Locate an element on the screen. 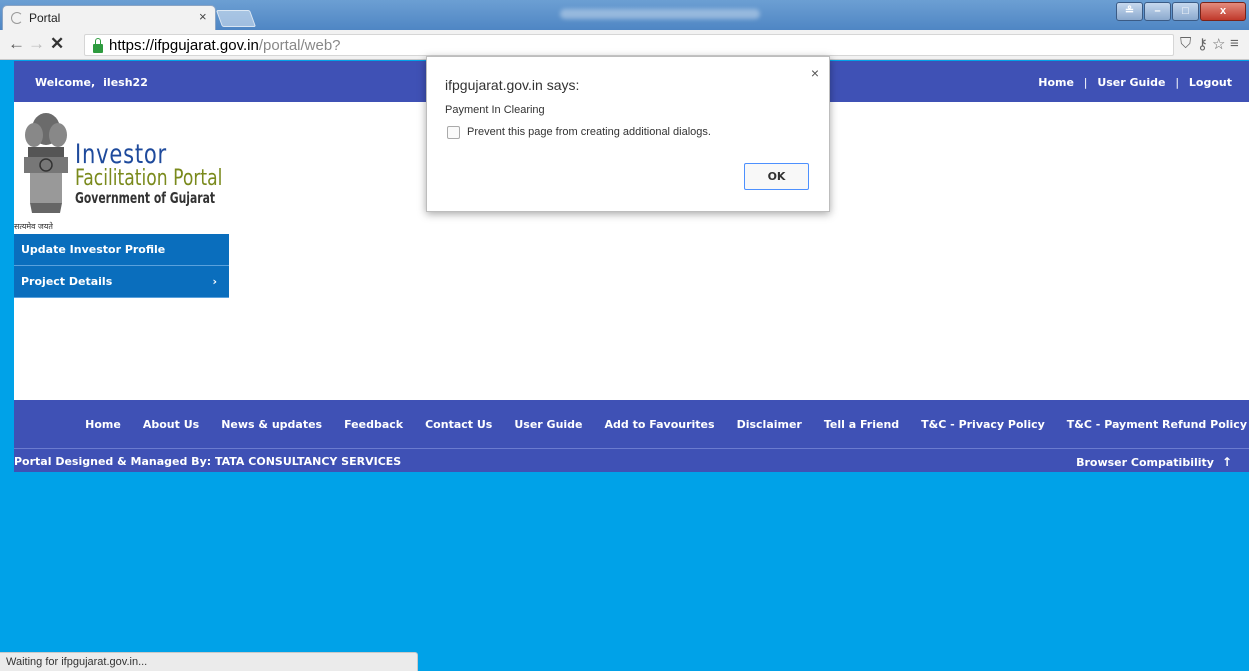 Image resolution: width=1249 pixels, height=671 pixels. url-path: /portal/web? is located at coordinates (299, 45).